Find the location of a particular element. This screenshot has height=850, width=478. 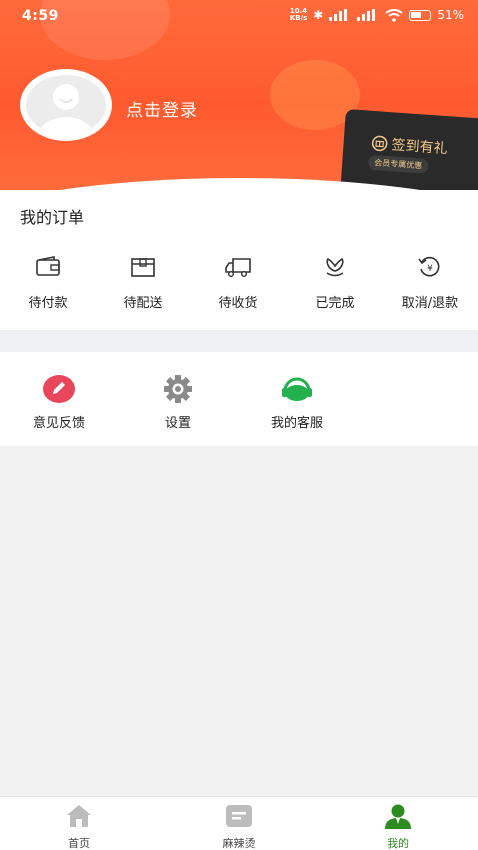

feedback-button: 意见反馈 is located at coordinates (59, 402).